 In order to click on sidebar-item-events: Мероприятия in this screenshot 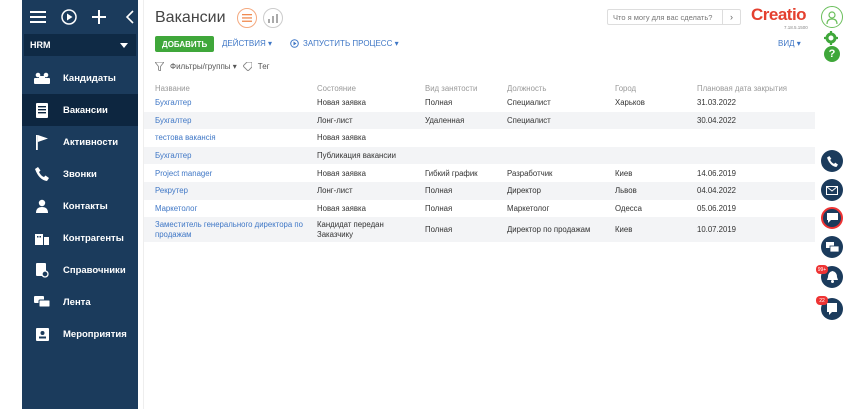, I will do `click(80, 334)`.